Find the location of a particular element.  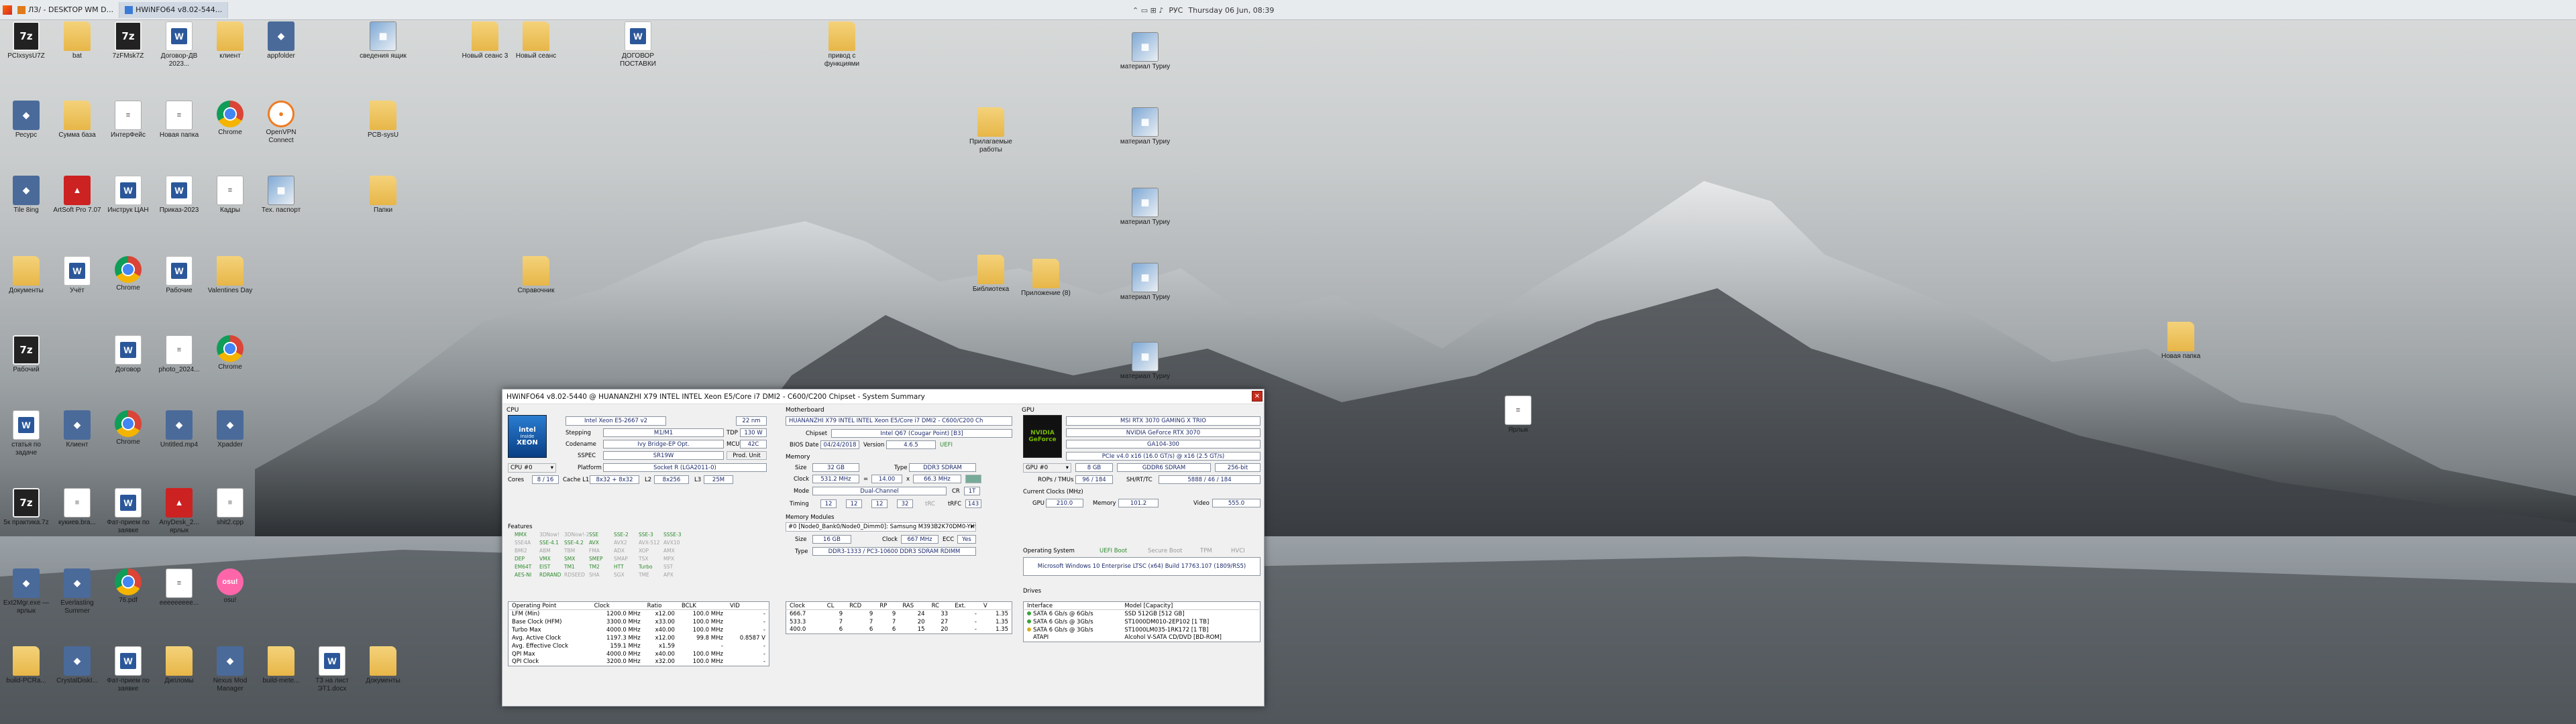

desktop-icon: ≡ Новая папка is located at coordinates (179, 120).